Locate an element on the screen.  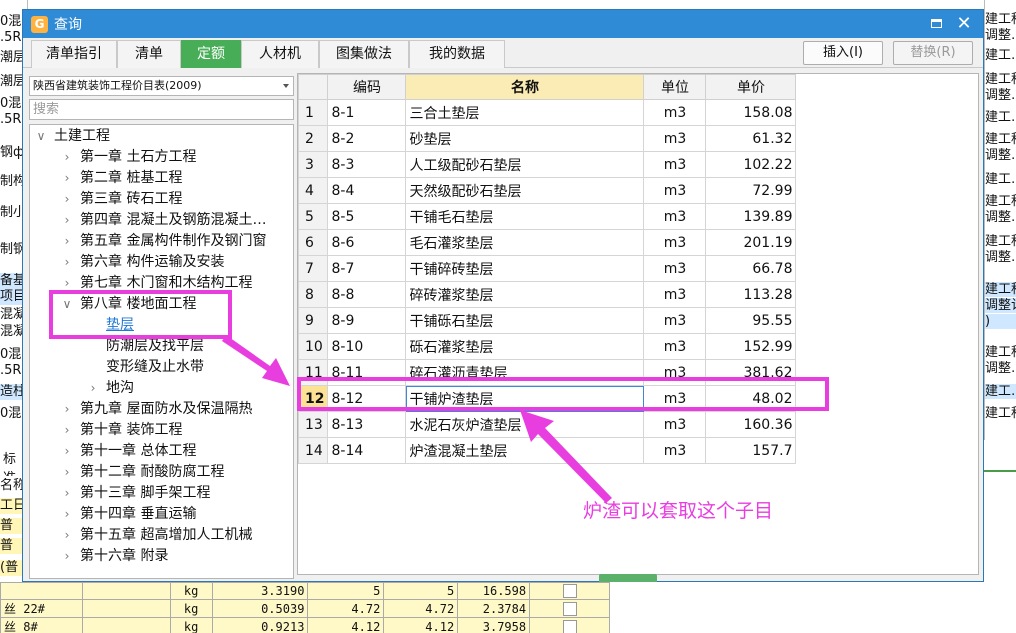
arrow-note-to-row is located at coordinates (566, 456).